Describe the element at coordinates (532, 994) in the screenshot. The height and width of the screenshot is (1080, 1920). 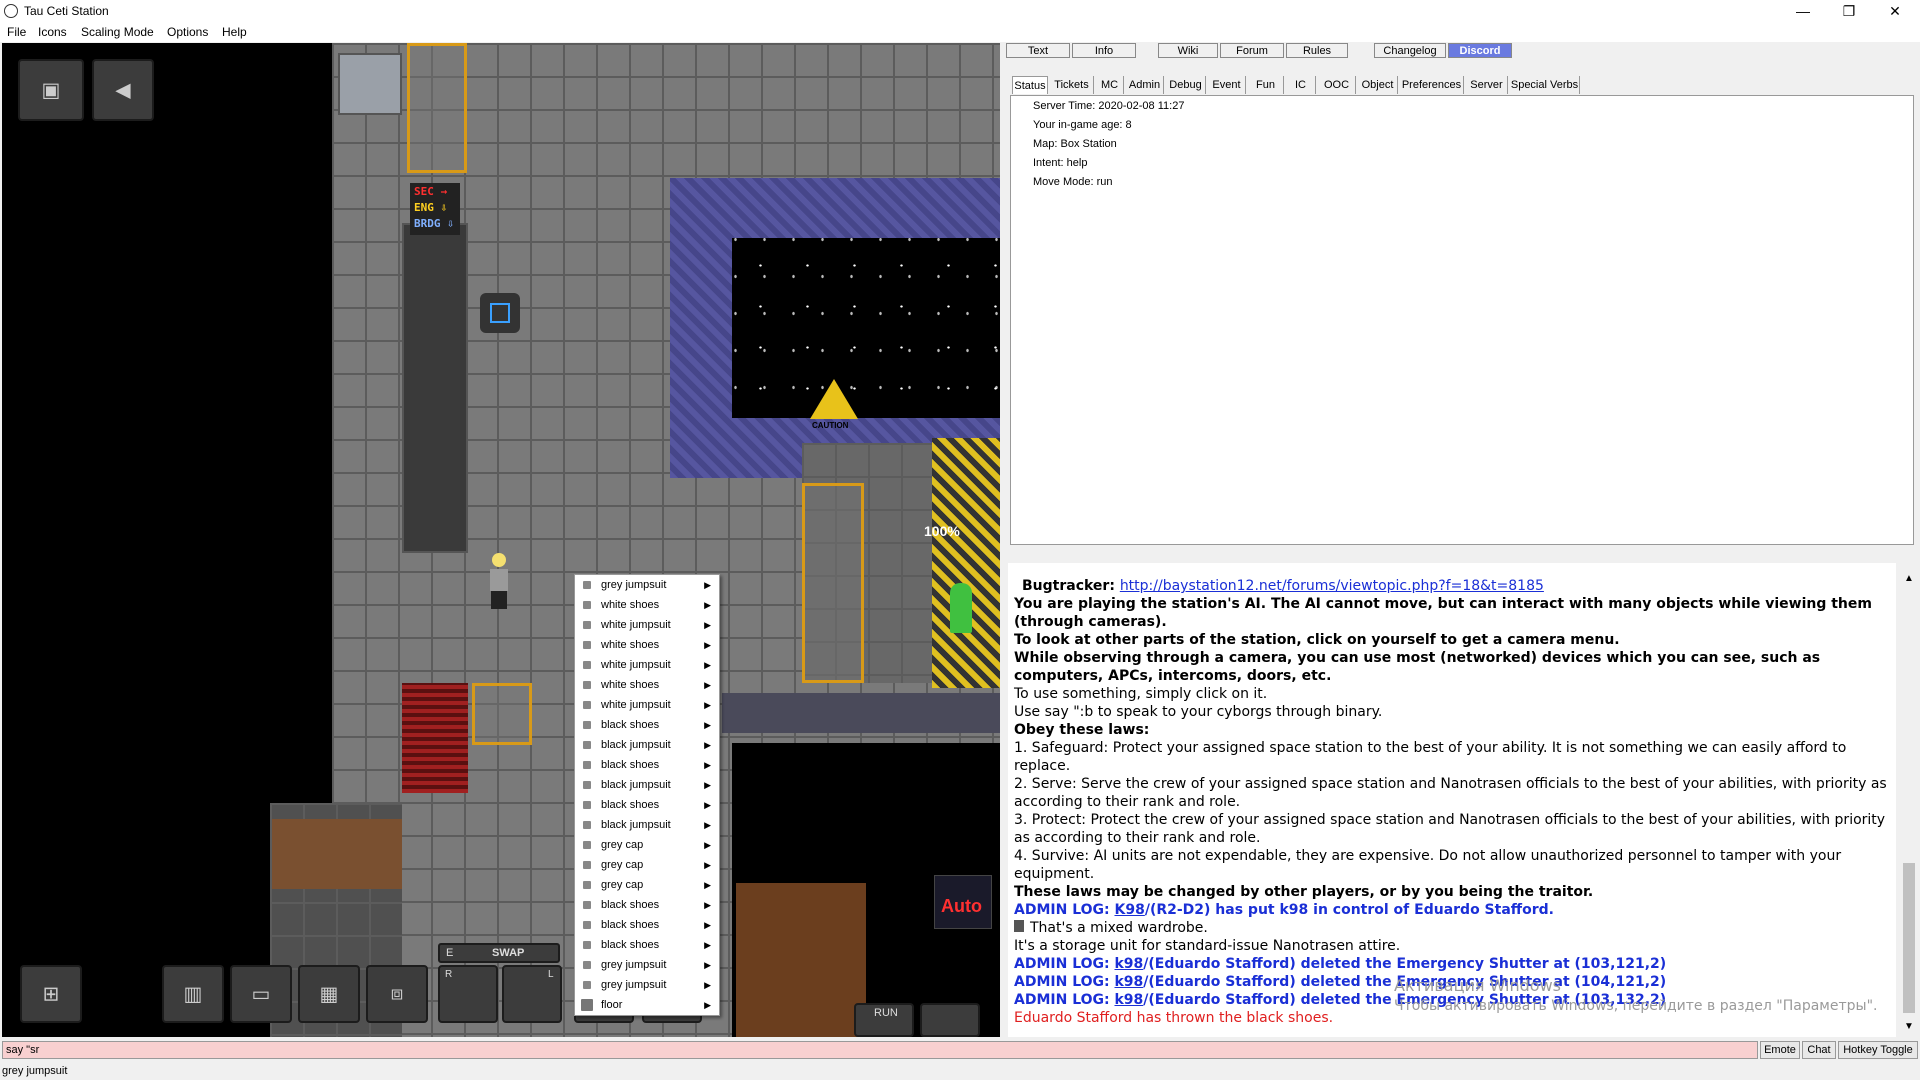
I see `left-hand-slot: L` at that location.